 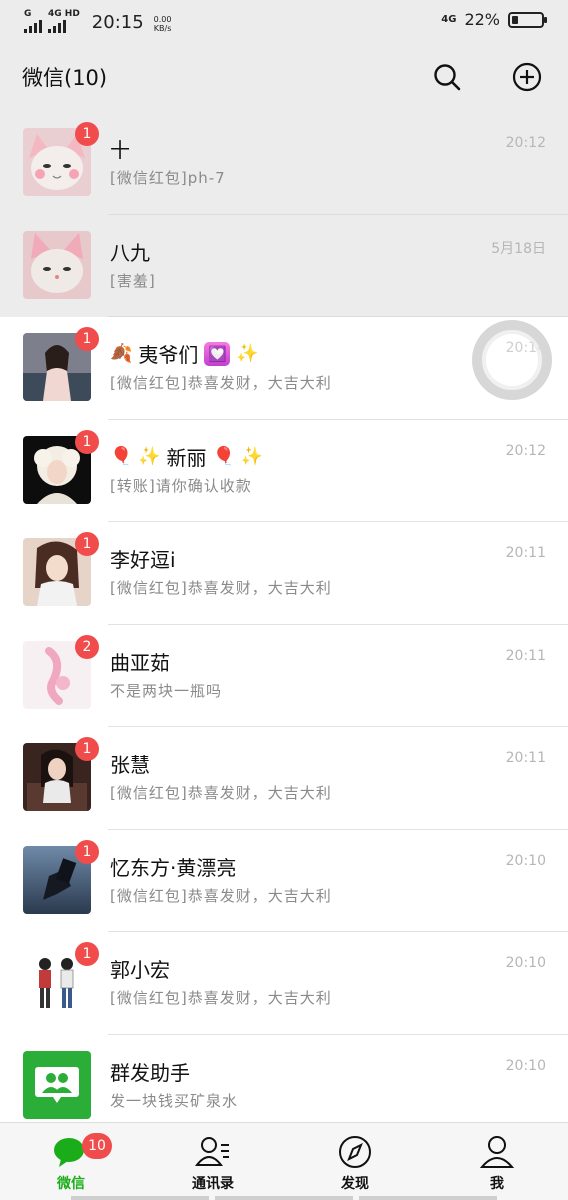 I want to click on tab-me: 我, so click(x=497, y=1161).